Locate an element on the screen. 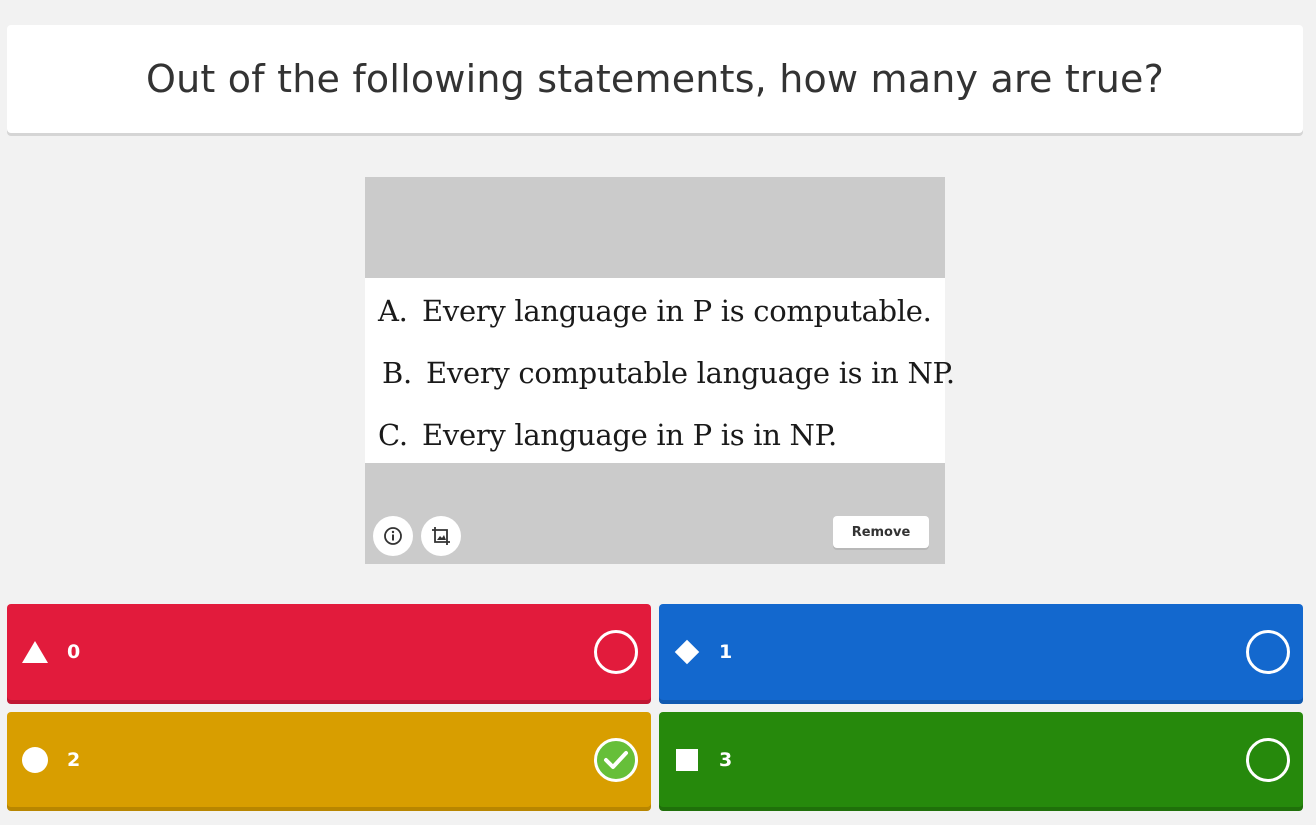  answer-option-3: 3 is located at coordinates (981, 759).